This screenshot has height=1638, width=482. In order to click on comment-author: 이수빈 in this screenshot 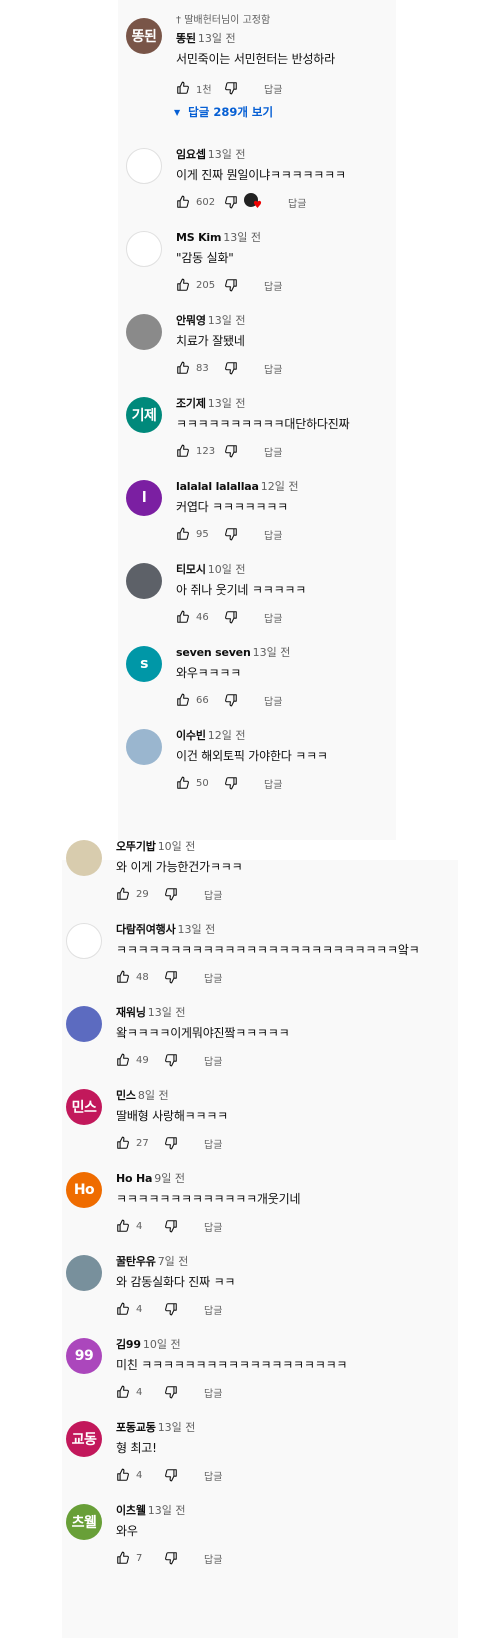, I will do `click(191, 735)`.